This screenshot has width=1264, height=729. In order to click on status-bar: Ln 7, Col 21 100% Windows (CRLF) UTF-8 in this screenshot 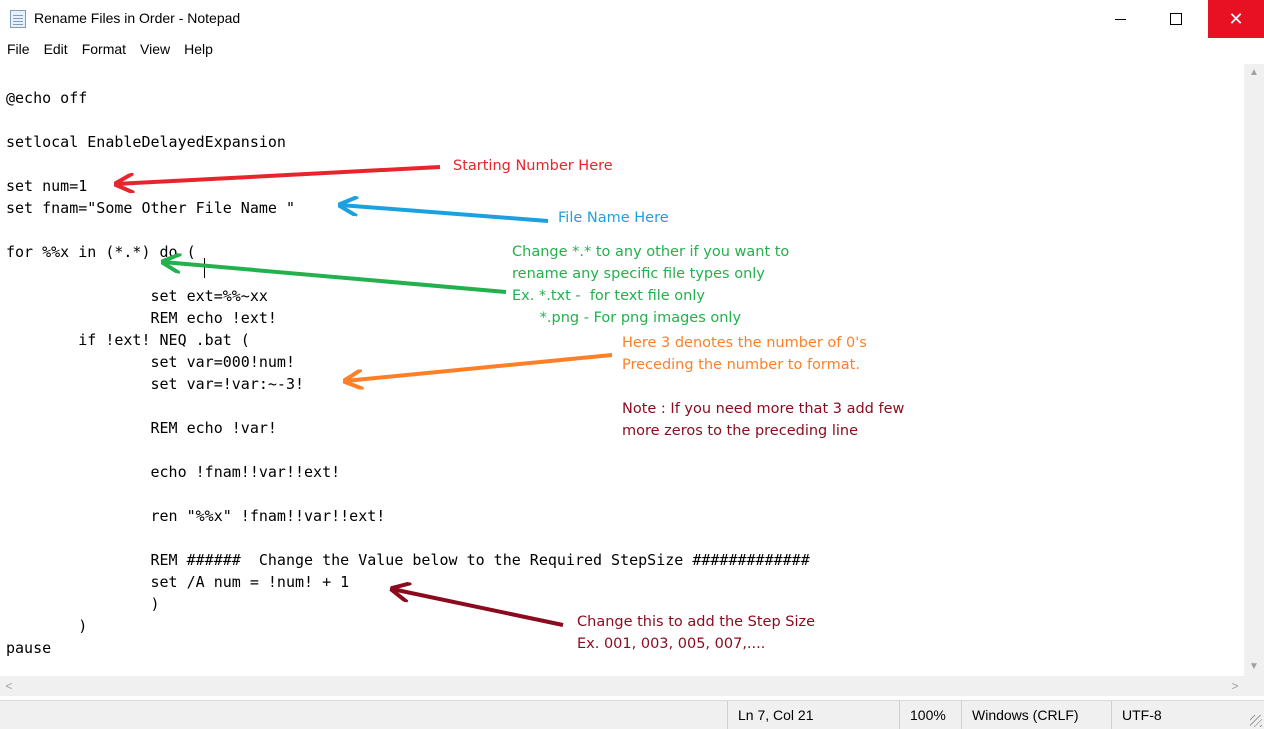, I will do `click(632, 714)`.